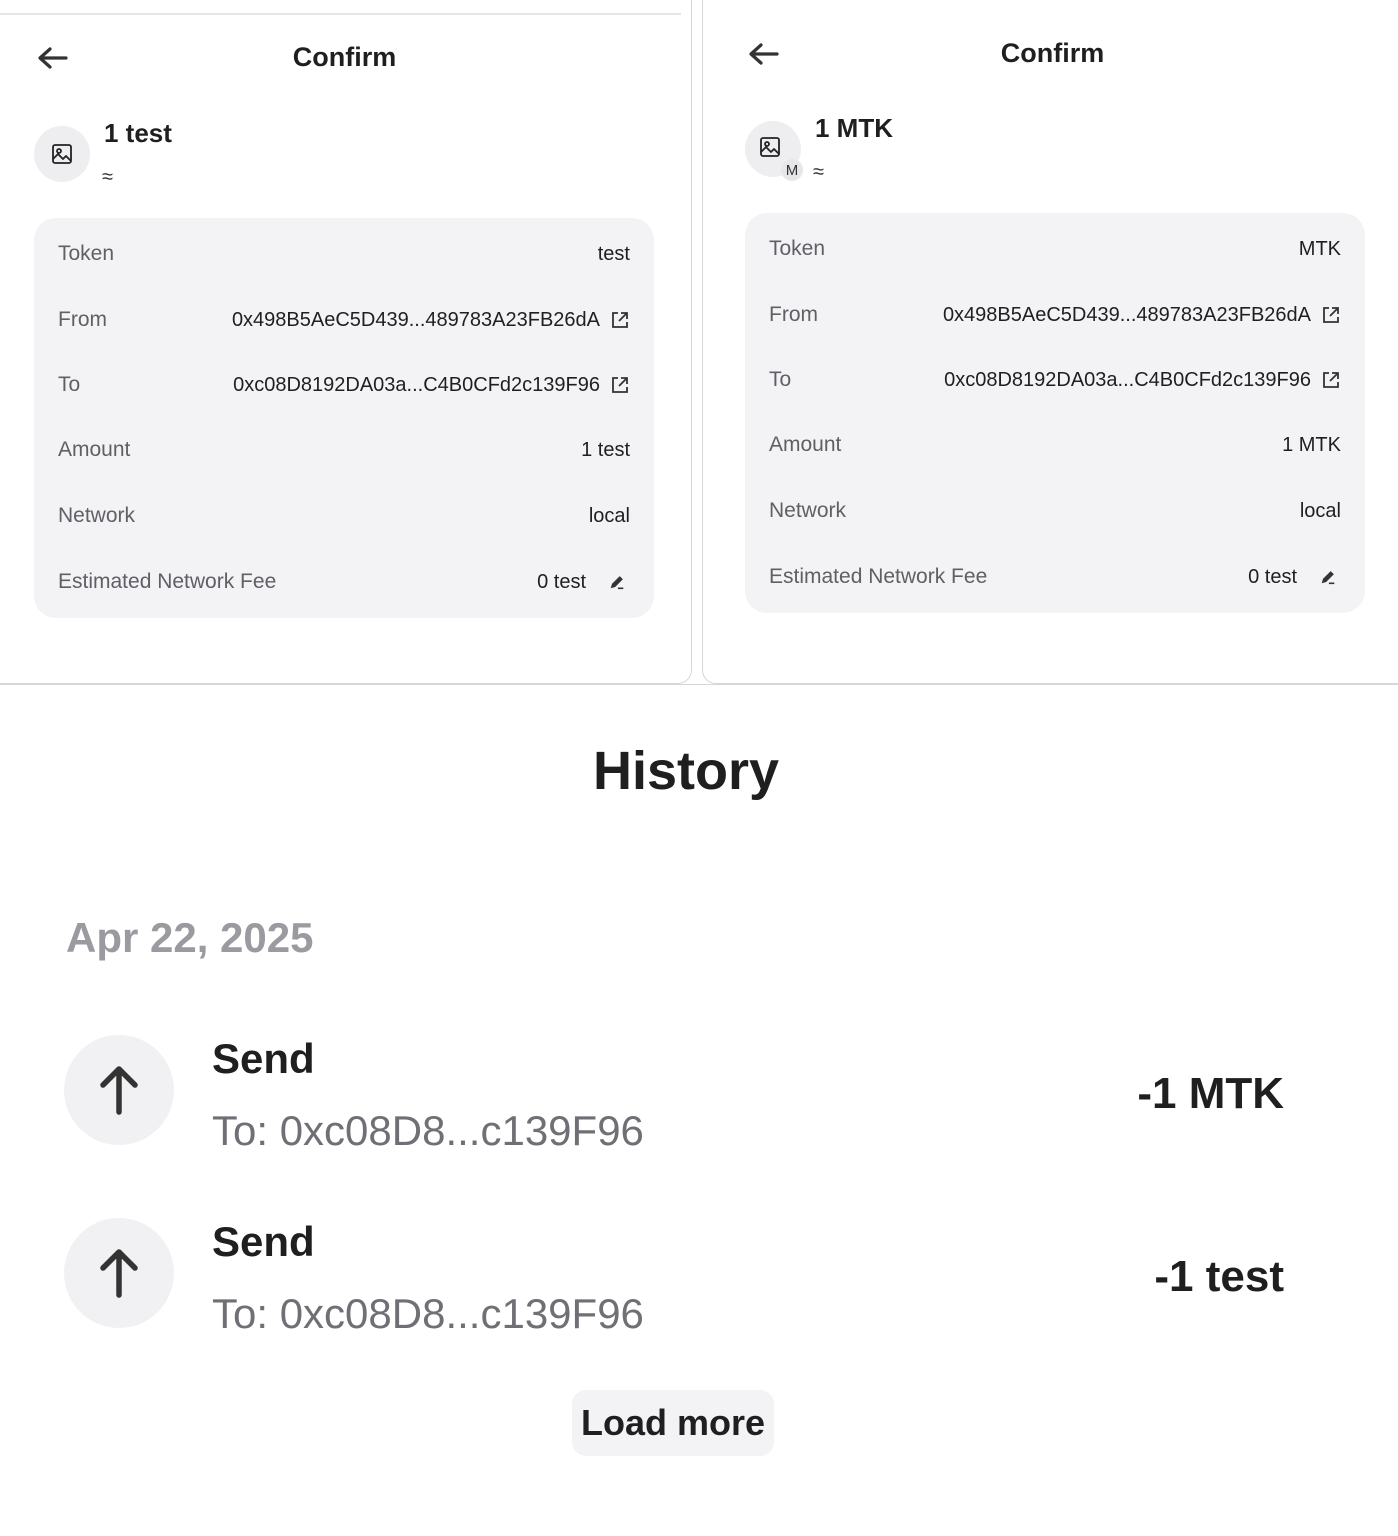 This screenshot has height=1536, width=1398. Describe the element at coordinates (344, 450) in the screenshot. I see `detail-row-amount: Amount 1 test` at that location.